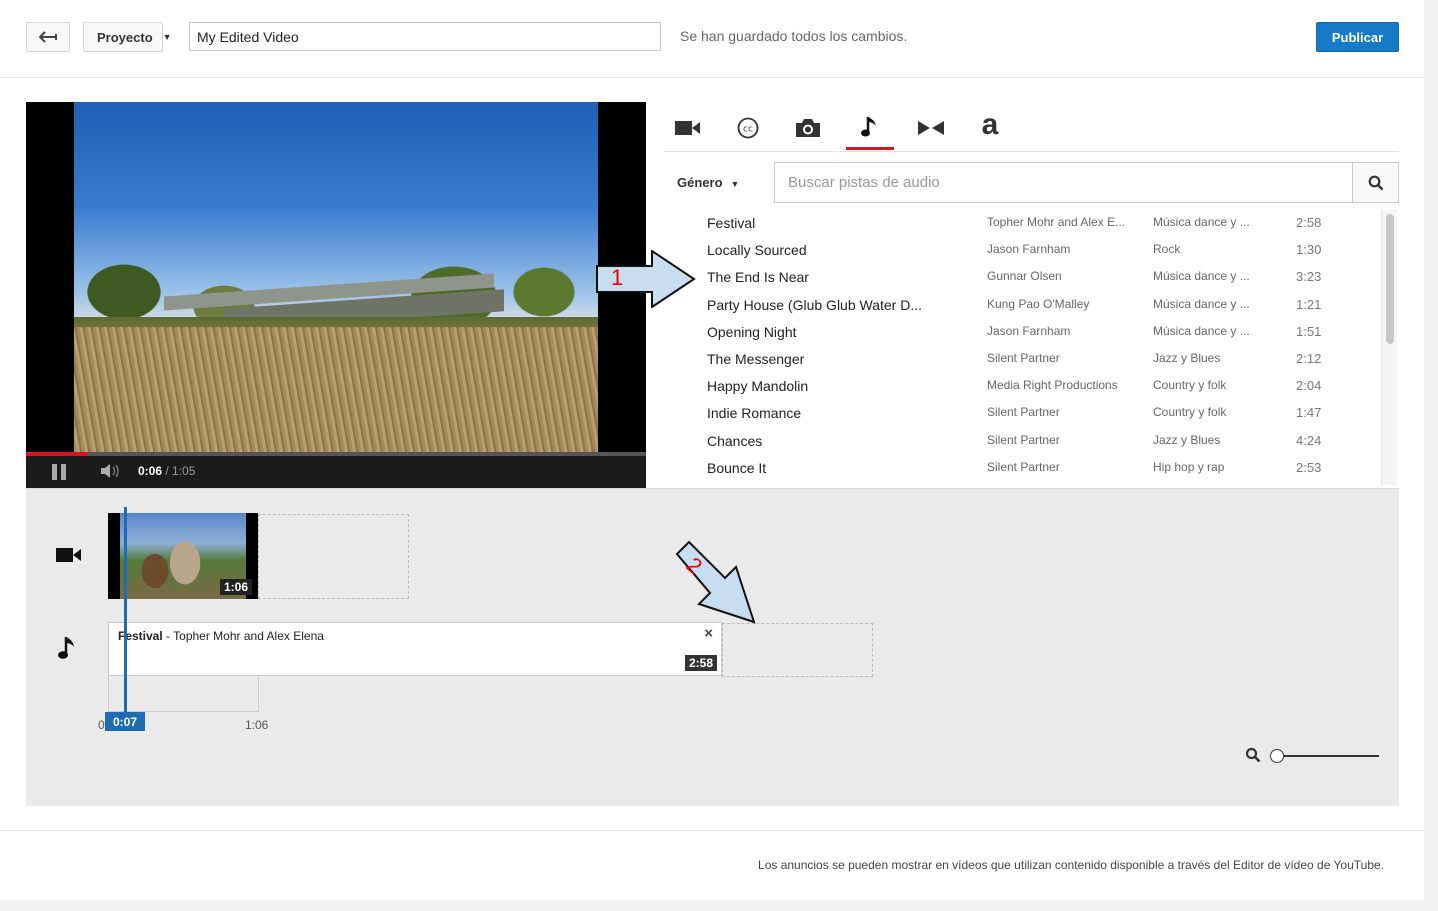 The width and height of the screenshot is (1438, 911). Describe the element at coordinates (67, 651) in the screenshot. I see `audio-track-icon` at that location.